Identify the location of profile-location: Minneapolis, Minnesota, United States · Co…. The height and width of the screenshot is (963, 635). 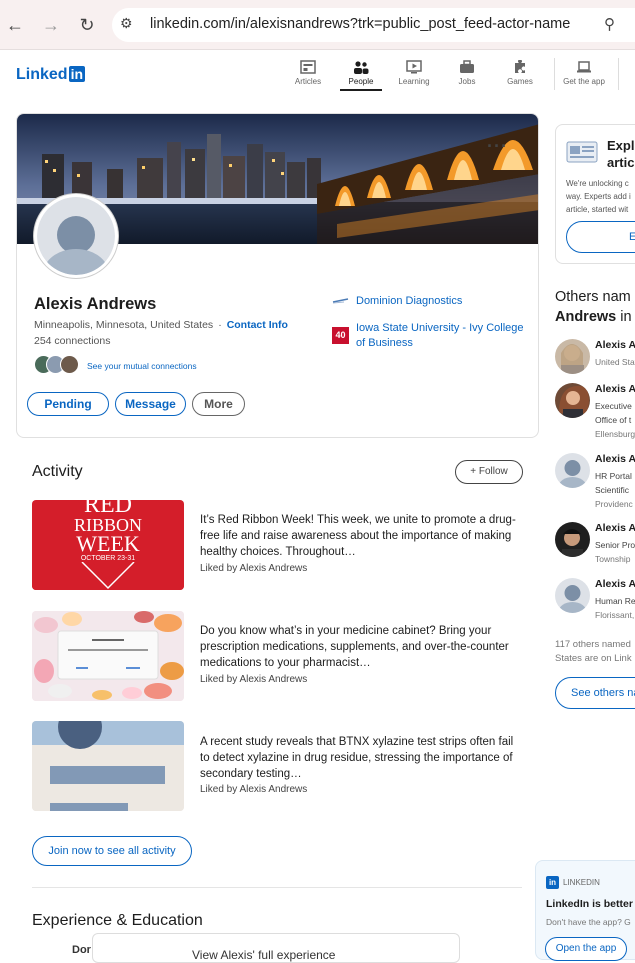
(161, 325).